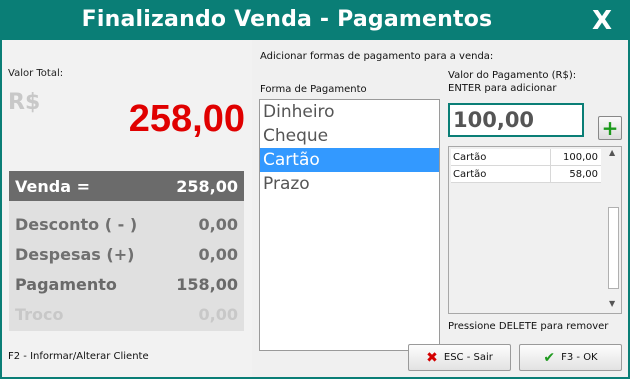 The height and width of the screenshot is (379, 630). I want to click on summary-row-venda: Venda = 258,00, so click(126, 186).